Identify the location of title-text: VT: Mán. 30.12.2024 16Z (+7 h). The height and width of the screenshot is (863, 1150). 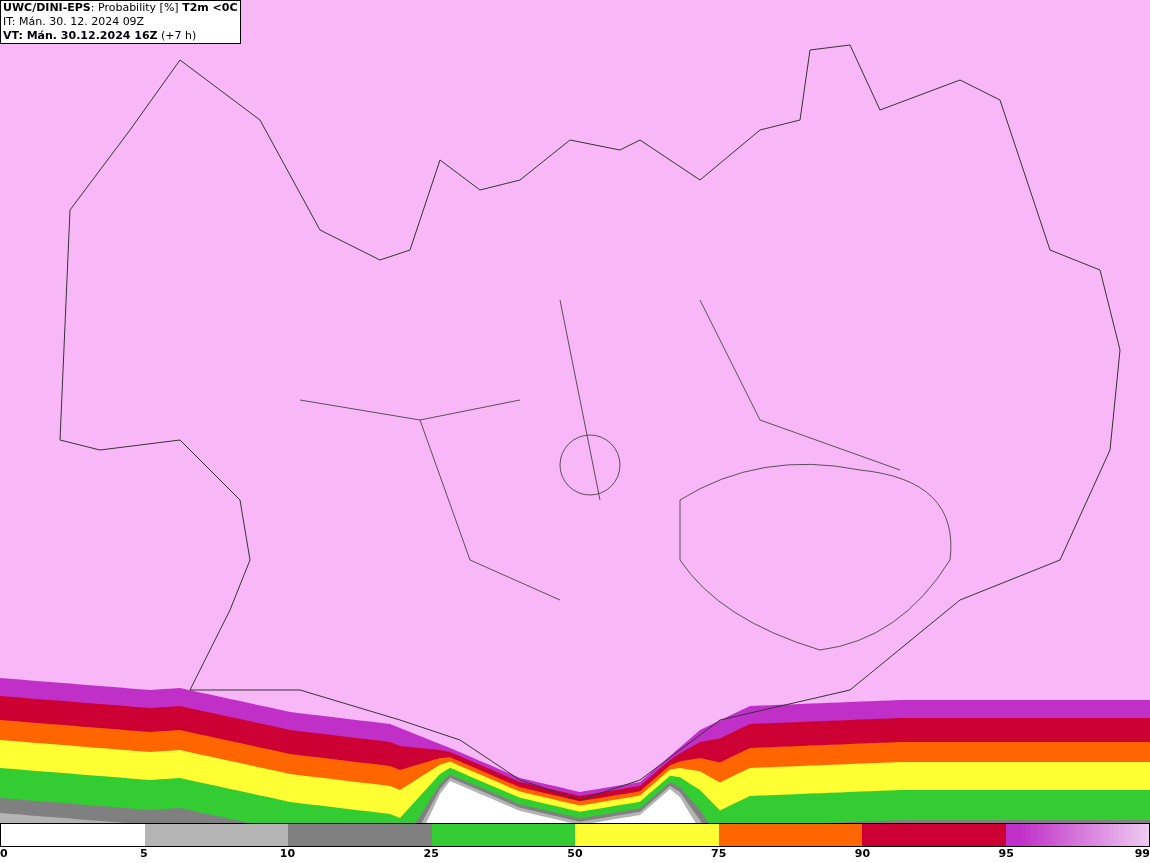
(100, 36).